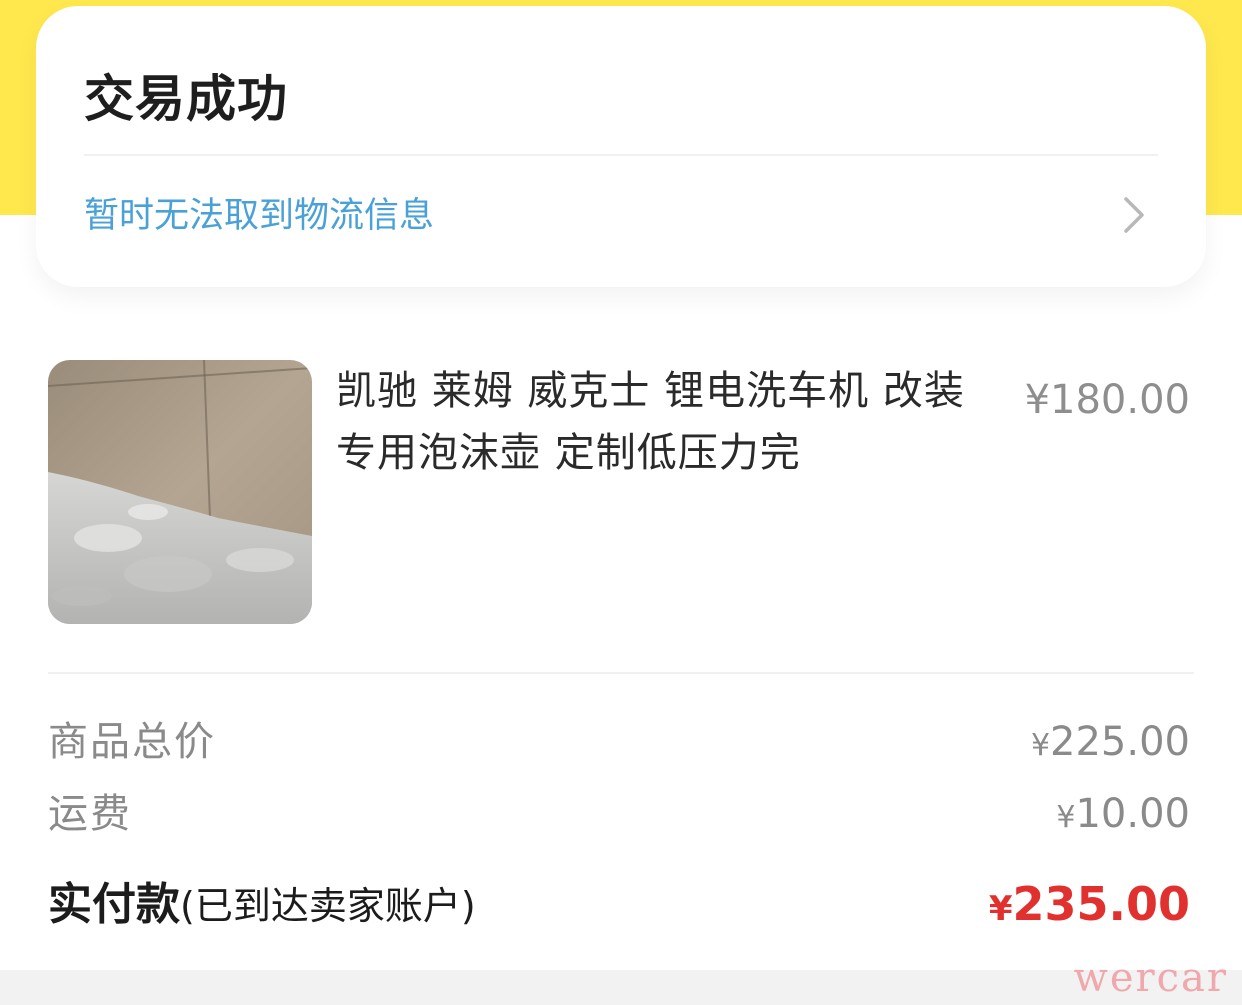 This screenshot has width=1242, height=1005. I want to click on product-thumbnail, so click(180, 492).